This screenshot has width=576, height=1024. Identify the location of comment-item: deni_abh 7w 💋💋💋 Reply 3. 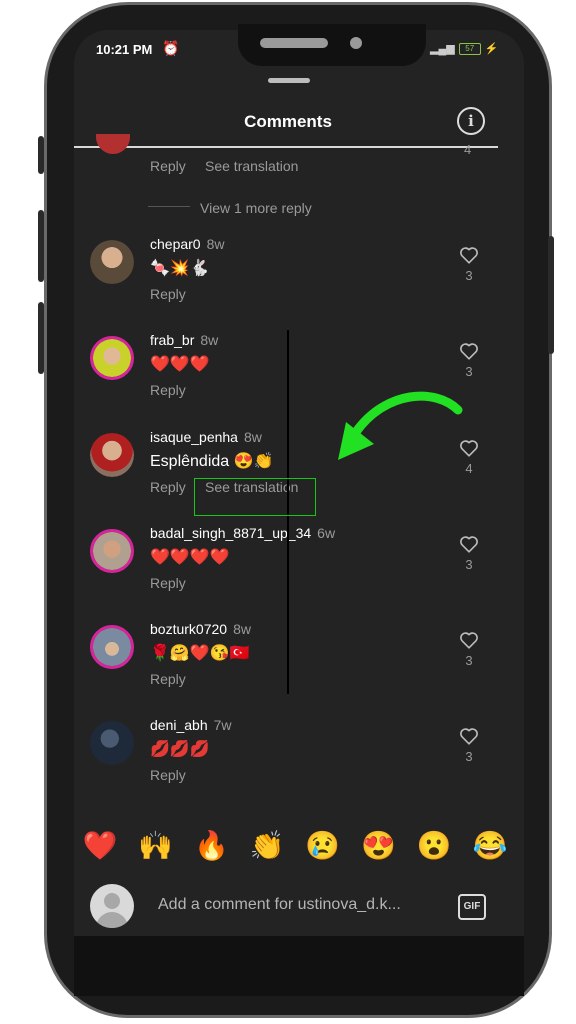
(298, 757).